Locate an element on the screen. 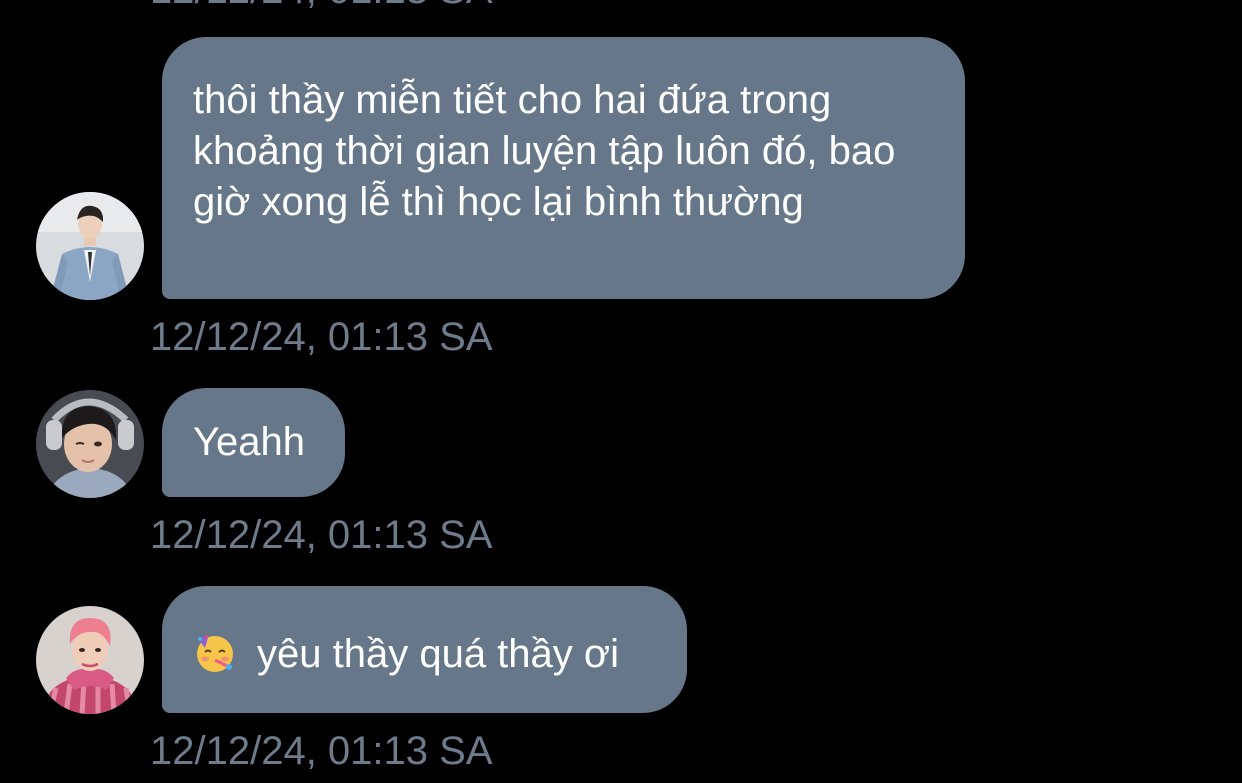  avatar-man-headphones-icon is located at coordinates (90, 444).